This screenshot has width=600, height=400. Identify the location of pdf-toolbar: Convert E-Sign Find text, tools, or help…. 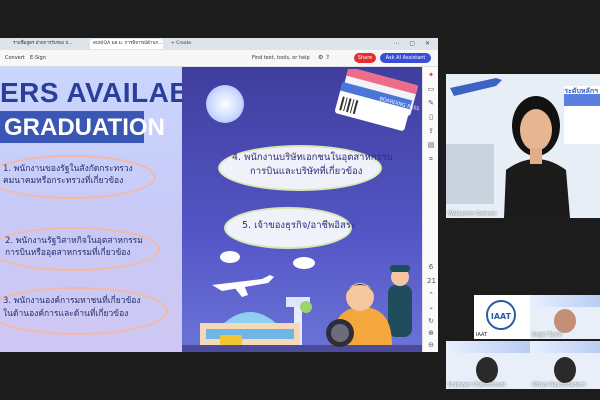
(219, 58).